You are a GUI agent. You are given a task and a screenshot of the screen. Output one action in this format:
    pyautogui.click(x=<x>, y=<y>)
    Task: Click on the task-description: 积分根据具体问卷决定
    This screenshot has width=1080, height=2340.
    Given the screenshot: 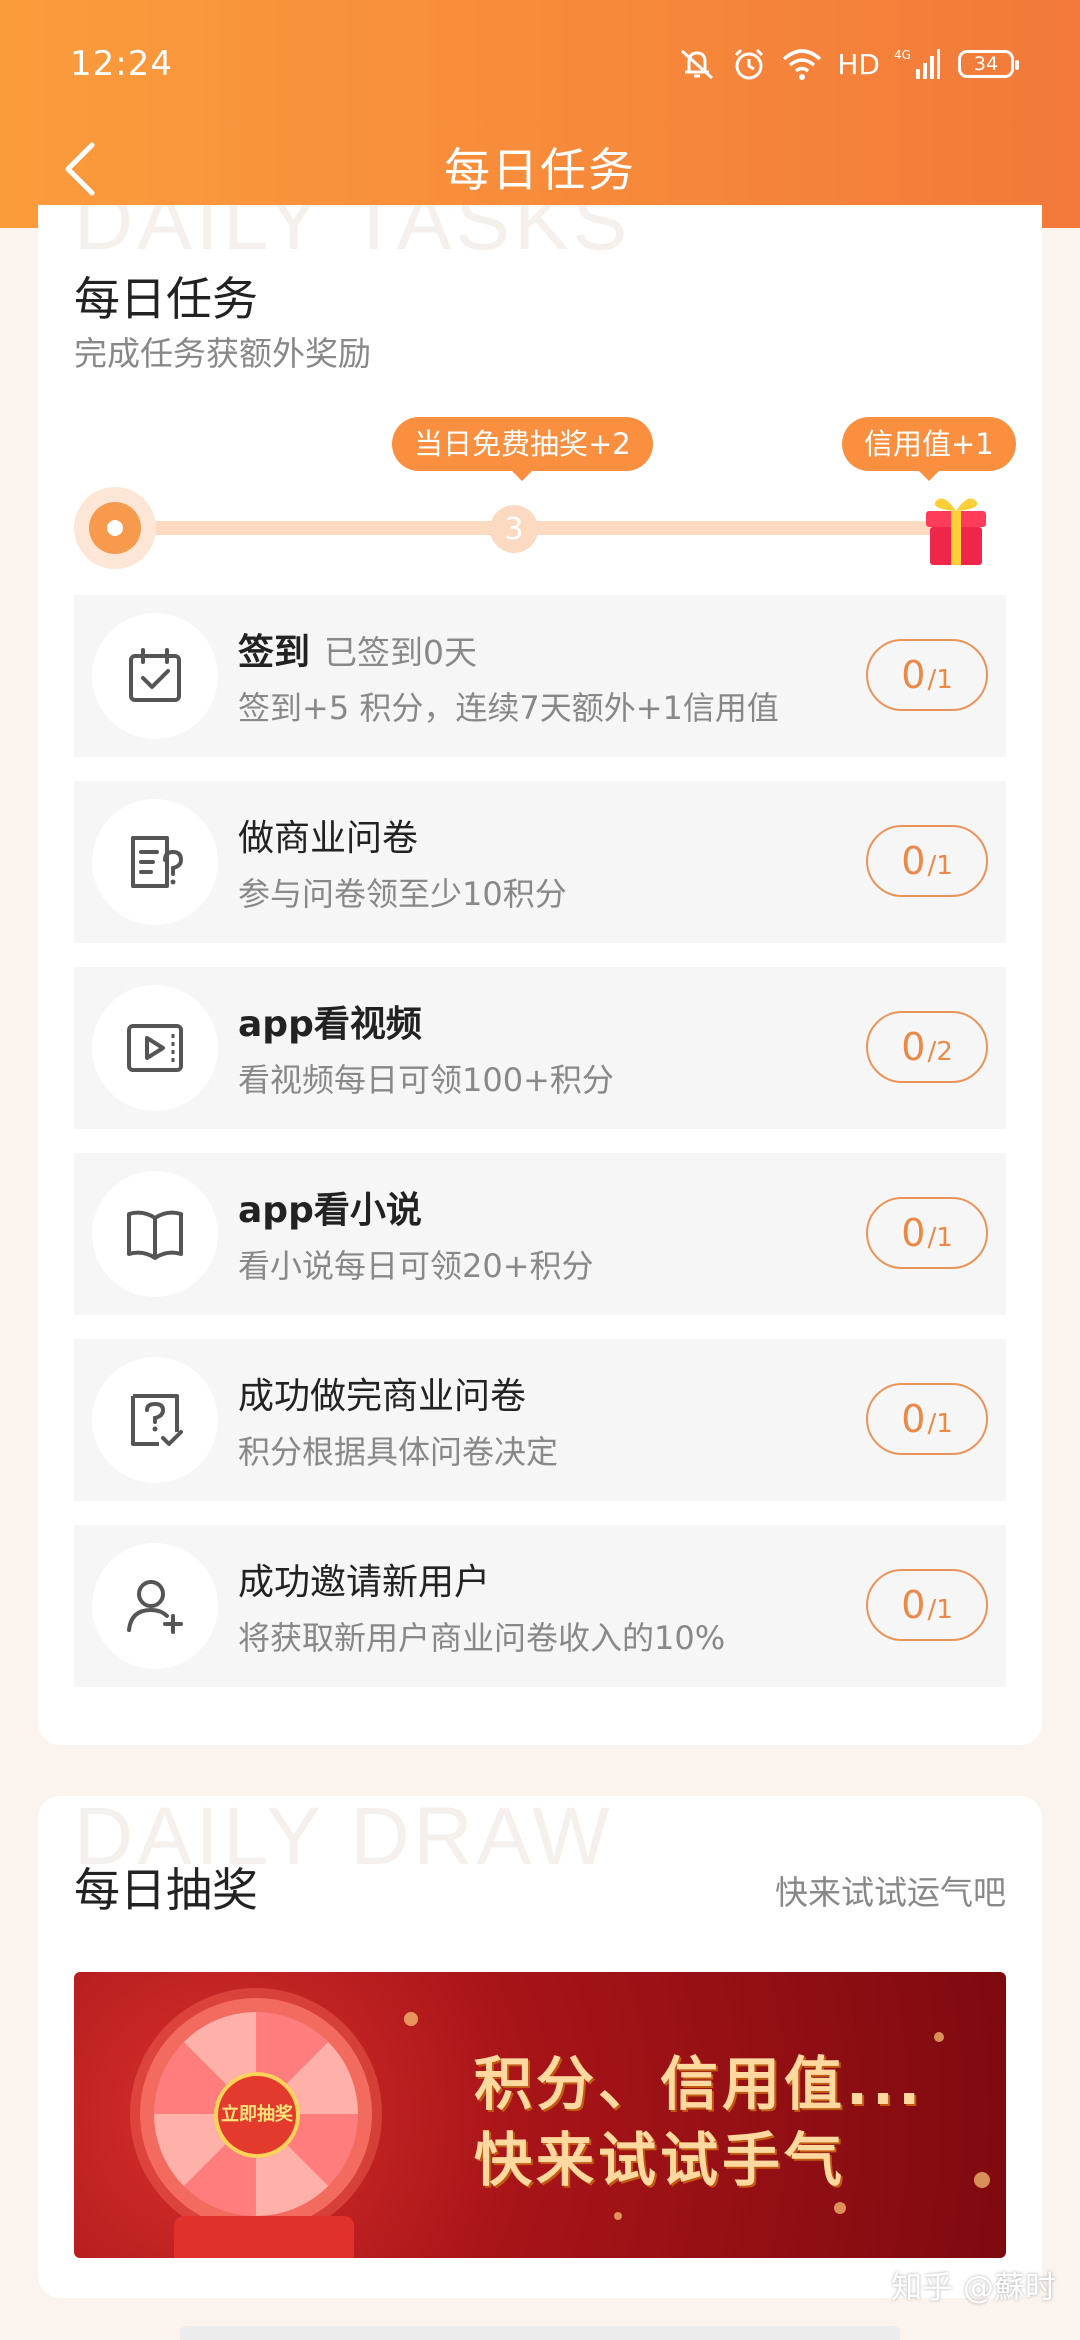 What is the action you would take?
    pyautogui.click(x=398, y=1452)
    